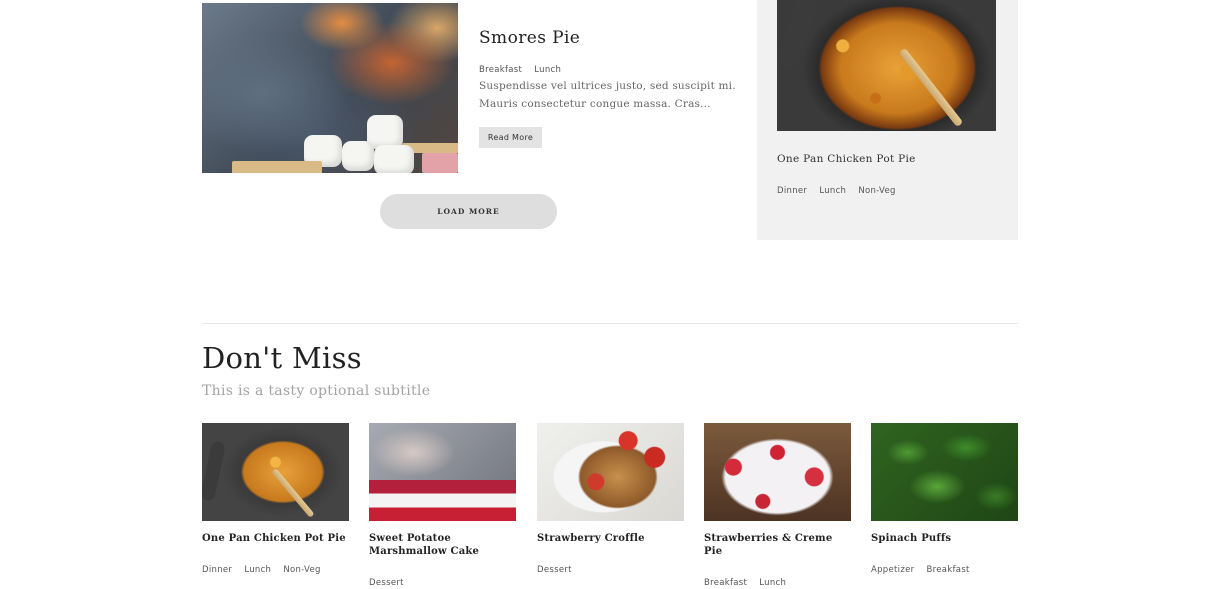 This screenshot has width=1227, height=589. Describe the element at coordinates (529, 38) in the screenshot. I see `featured-post-title: Smores Pie` at that location.